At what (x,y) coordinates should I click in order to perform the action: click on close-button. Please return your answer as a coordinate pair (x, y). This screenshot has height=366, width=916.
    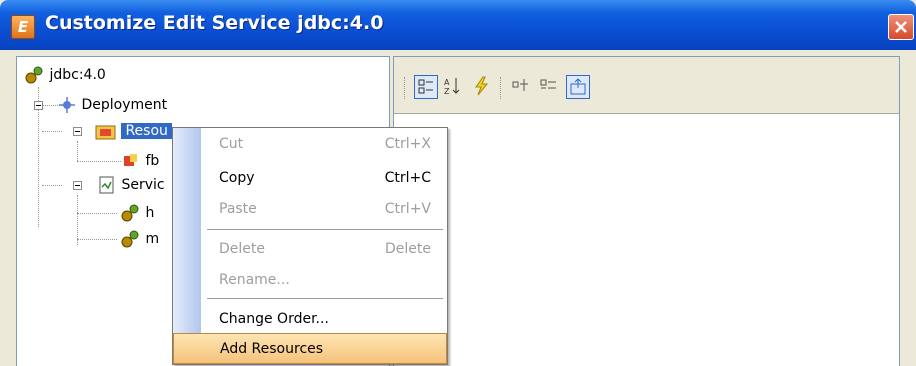
    Looking at the image, I should click on (901, 27).